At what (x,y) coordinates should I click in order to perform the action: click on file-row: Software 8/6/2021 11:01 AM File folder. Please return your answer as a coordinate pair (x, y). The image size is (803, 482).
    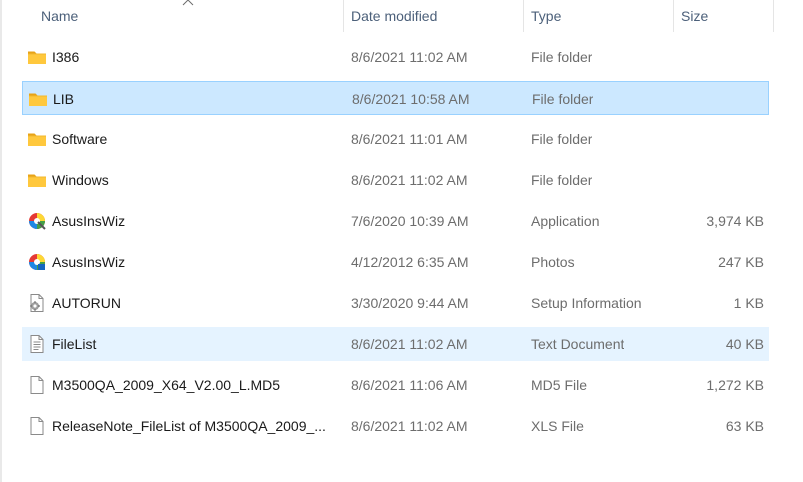
    Looking at the image, I should click on (395, 139).